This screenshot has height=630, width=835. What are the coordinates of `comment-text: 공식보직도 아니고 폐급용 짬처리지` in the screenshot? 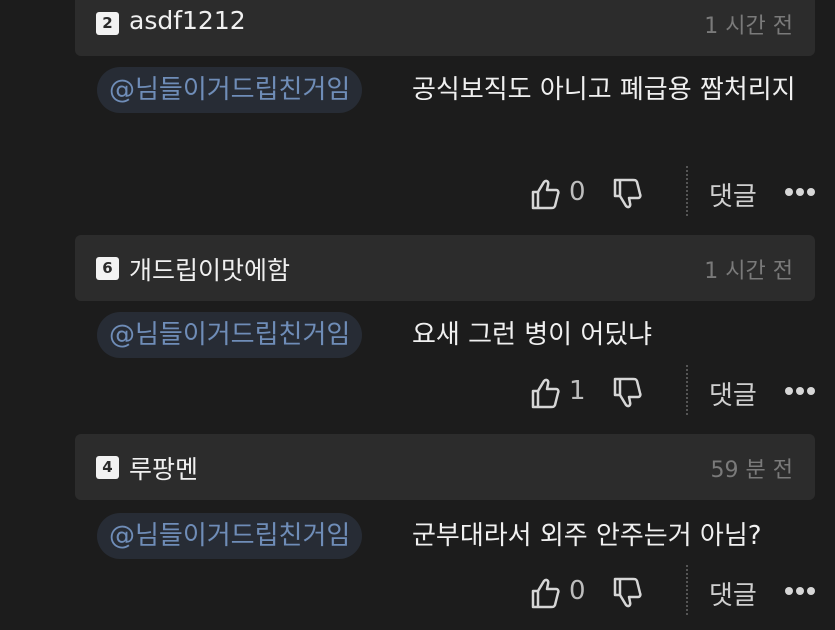 It's located at (604, 90).